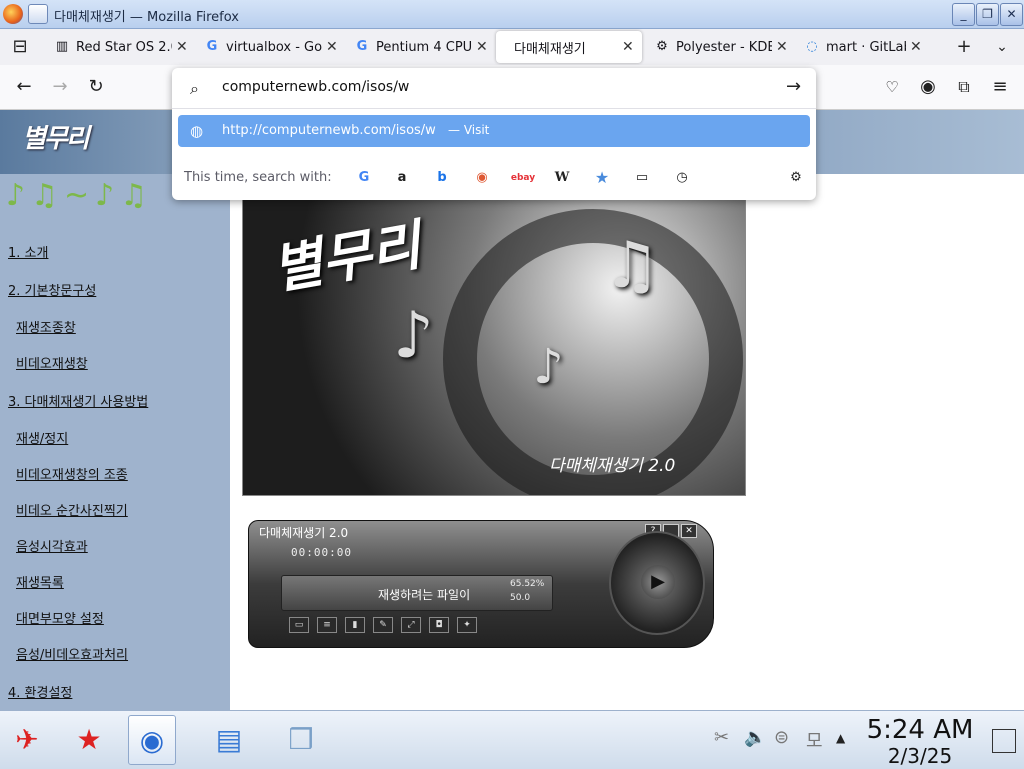  Describe the element at coordinates (1004, 741) in the screenshot. I see `show-desktop-icon` at that location.